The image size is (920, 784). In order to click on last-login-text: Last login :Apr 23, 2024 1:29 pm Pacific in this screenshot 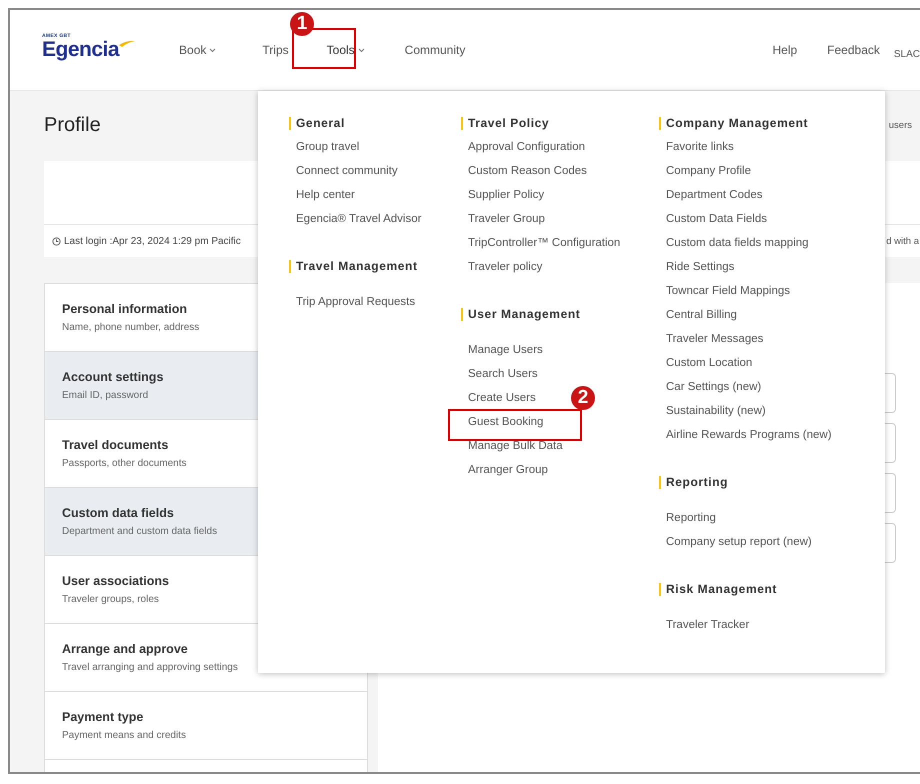, I will do `click(146, 241)`.